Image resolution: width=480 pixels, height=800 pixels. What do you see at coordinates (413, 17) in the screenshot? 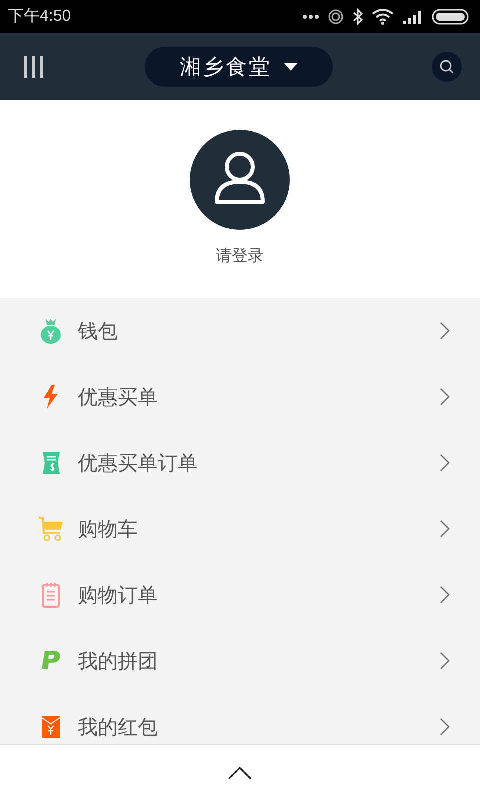
I see `signal-icon` at bounding box center [413, 17].